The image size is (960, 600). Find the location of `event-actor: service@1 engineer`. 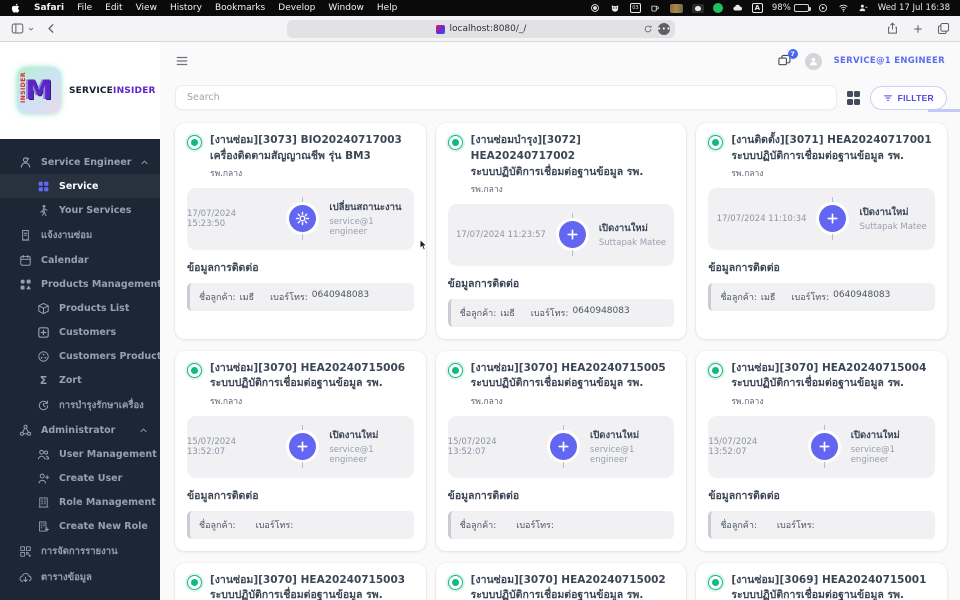

event-actor: service@1 engineer is located at coordinates (351, 227).